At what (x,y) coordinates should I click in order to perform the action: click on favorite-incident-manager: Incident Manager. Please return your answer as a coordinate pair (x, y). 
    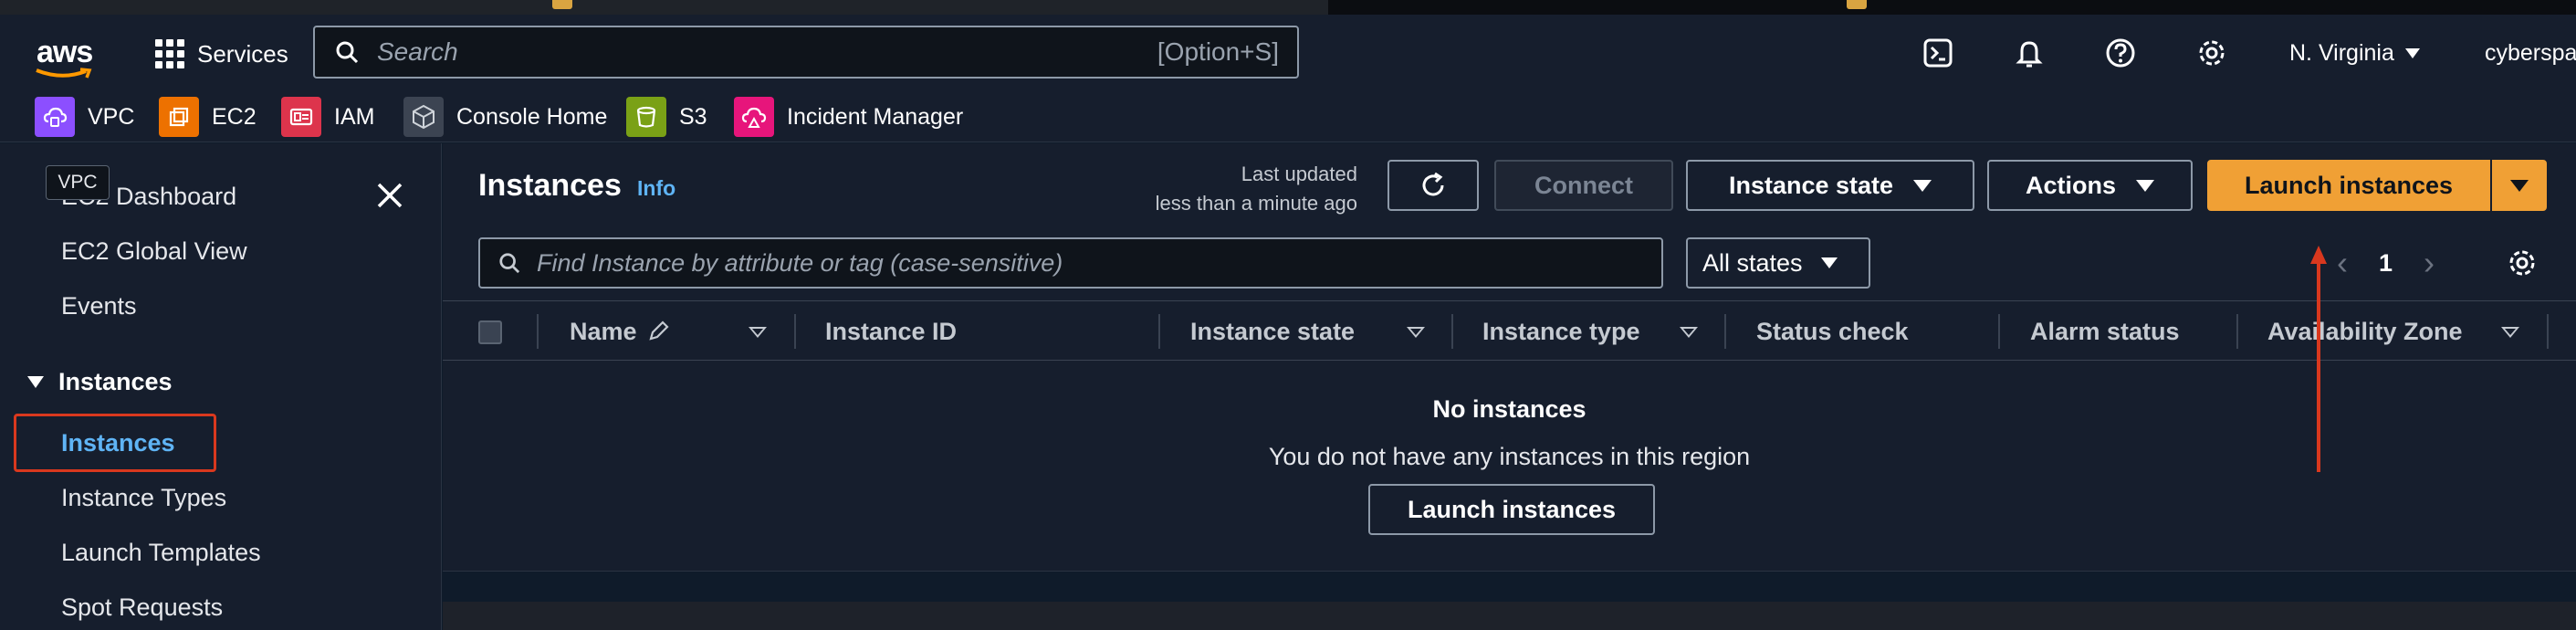
    Looking at the image, I should click on (848, 116).